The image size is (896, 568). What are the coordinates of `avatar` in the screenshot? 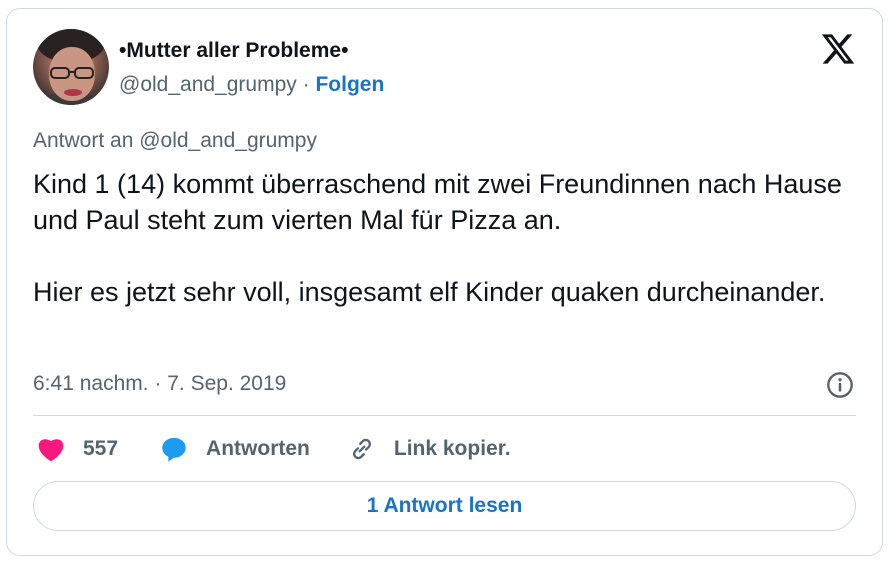 It's located at (71, 67).